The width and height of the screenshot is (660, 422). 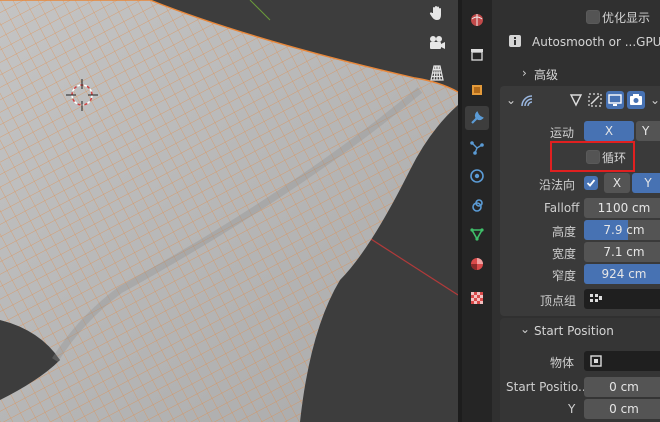 I want to click on grid-icon, so click(x=437, y=73).